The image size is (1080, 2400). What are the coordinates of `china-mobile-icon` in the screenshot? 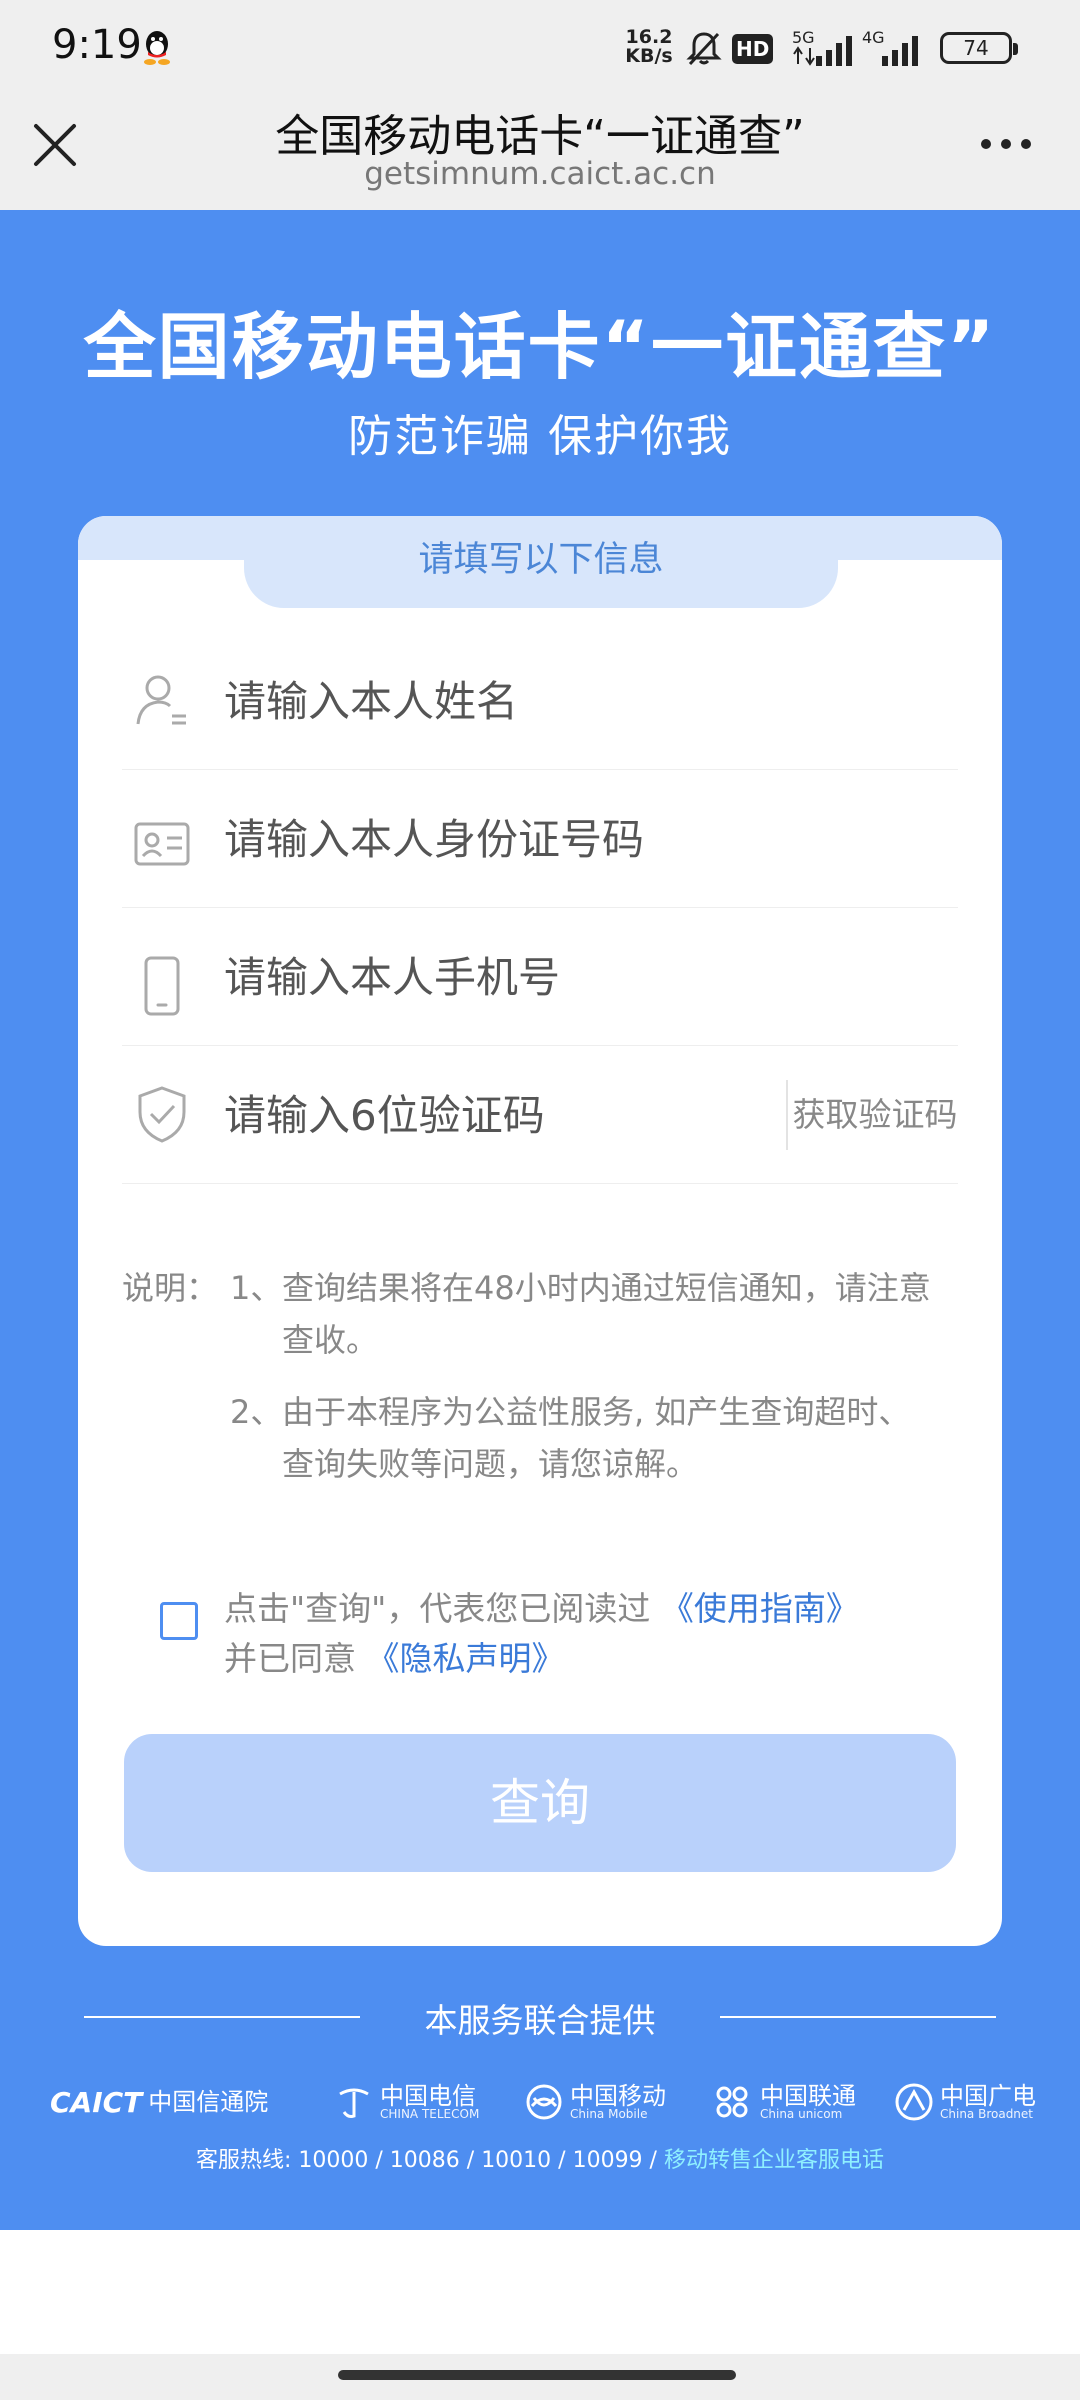 It's located at (544, 2102).